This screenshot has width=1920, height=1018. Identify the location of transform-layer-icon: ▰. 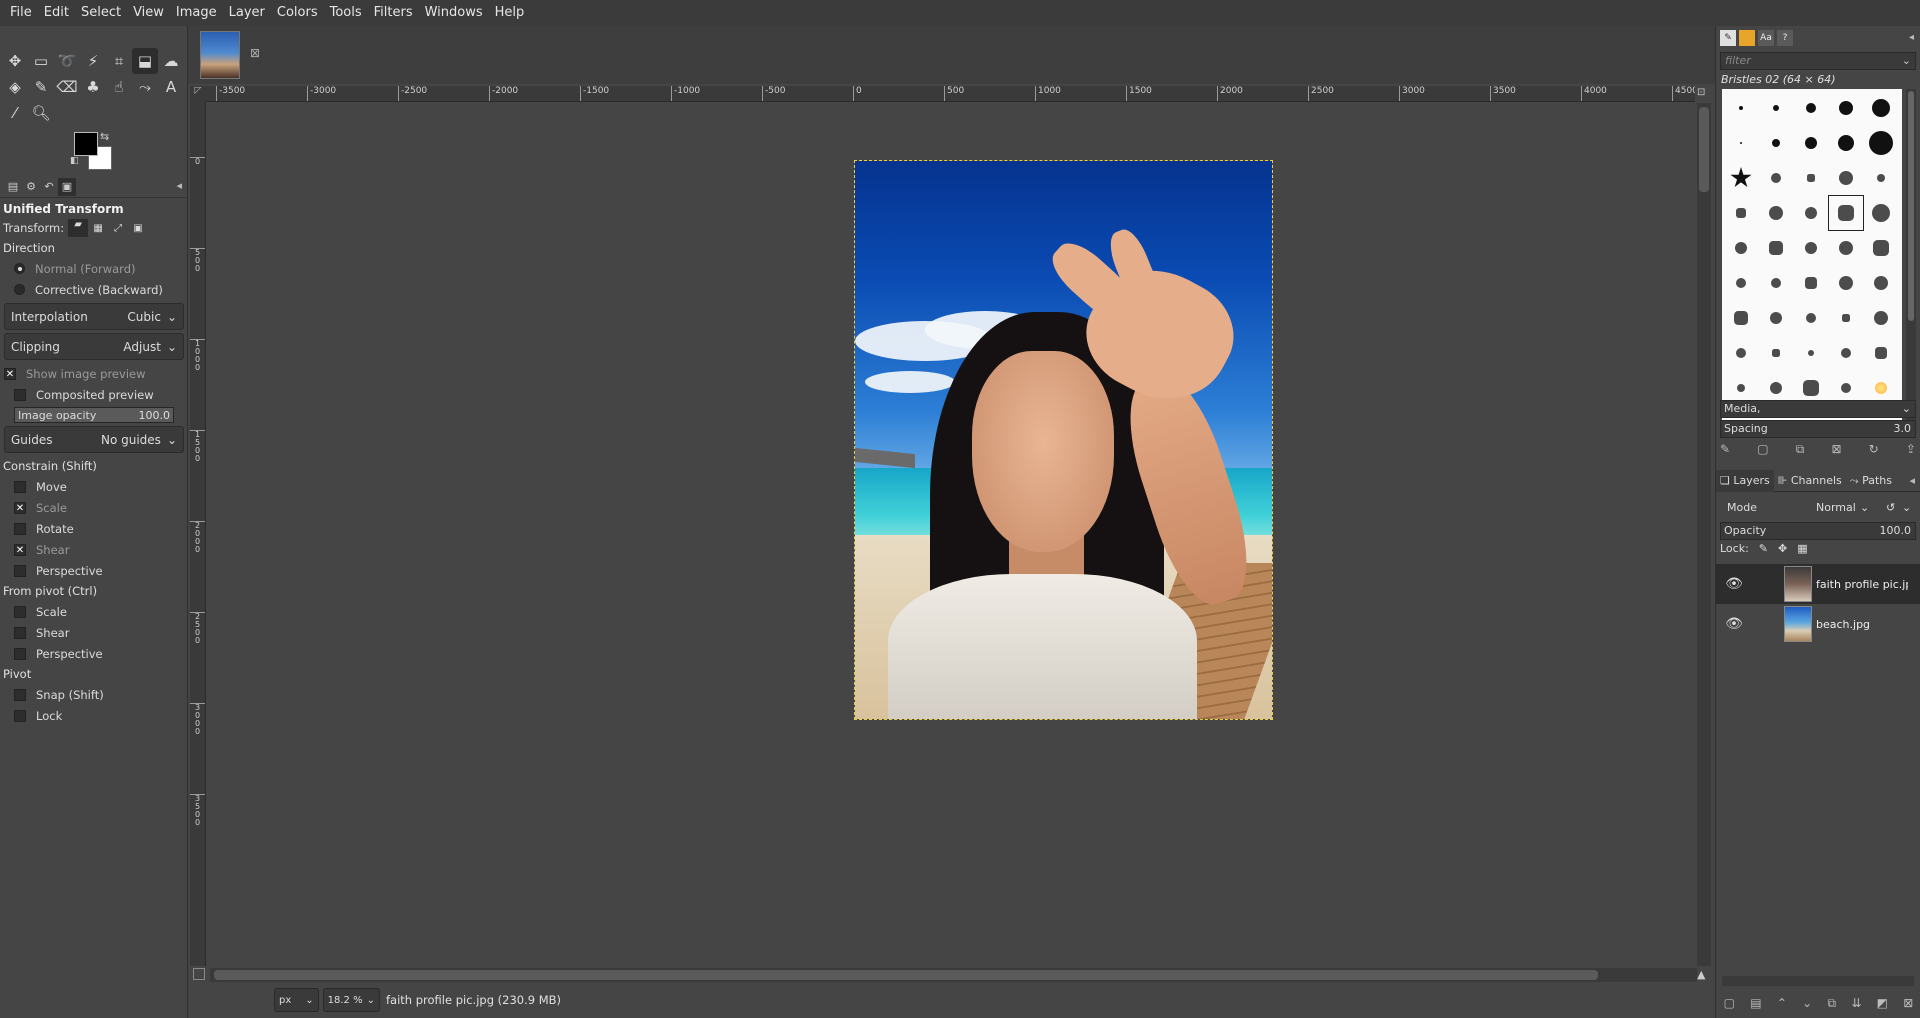
(78, 228).